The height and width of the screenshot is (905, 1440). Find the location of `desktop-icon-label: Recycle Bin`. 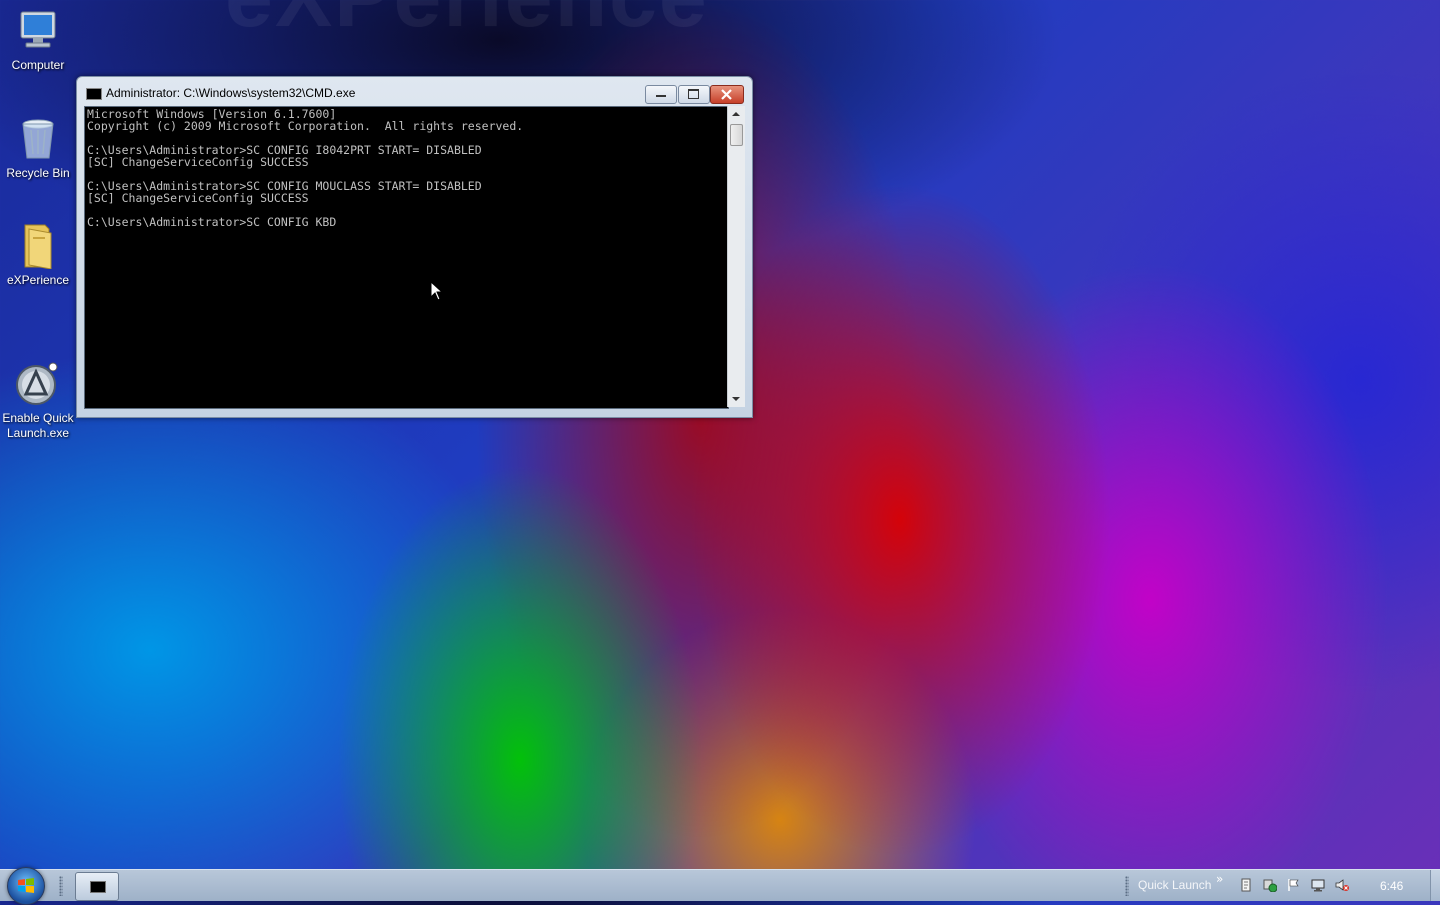

desktop-icon-label: Recycle Bin is located at coordinates (38, 173).